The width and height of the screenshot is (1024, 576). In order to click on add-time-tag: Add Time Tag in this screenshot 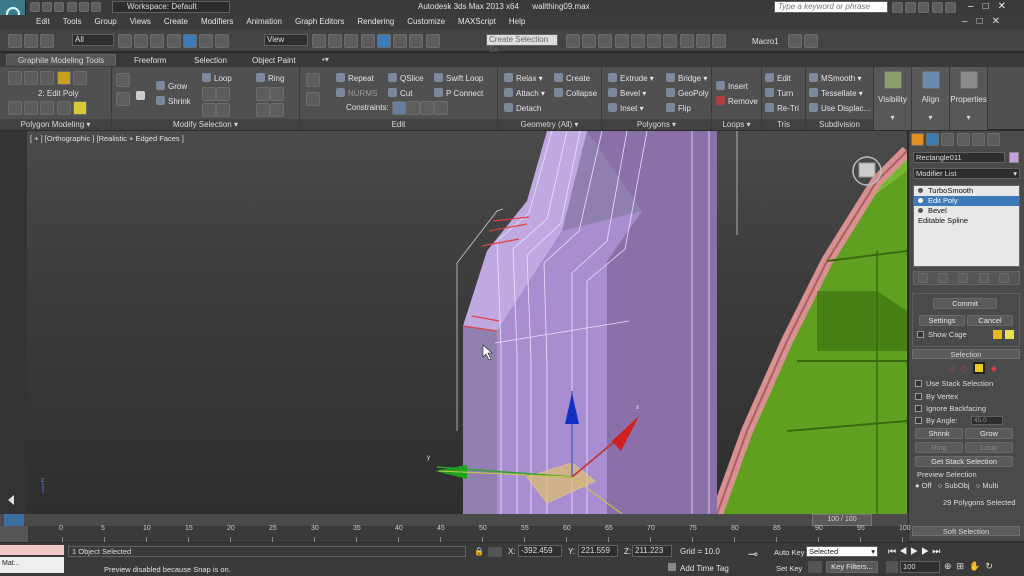, I will do `click(704, 568)`.